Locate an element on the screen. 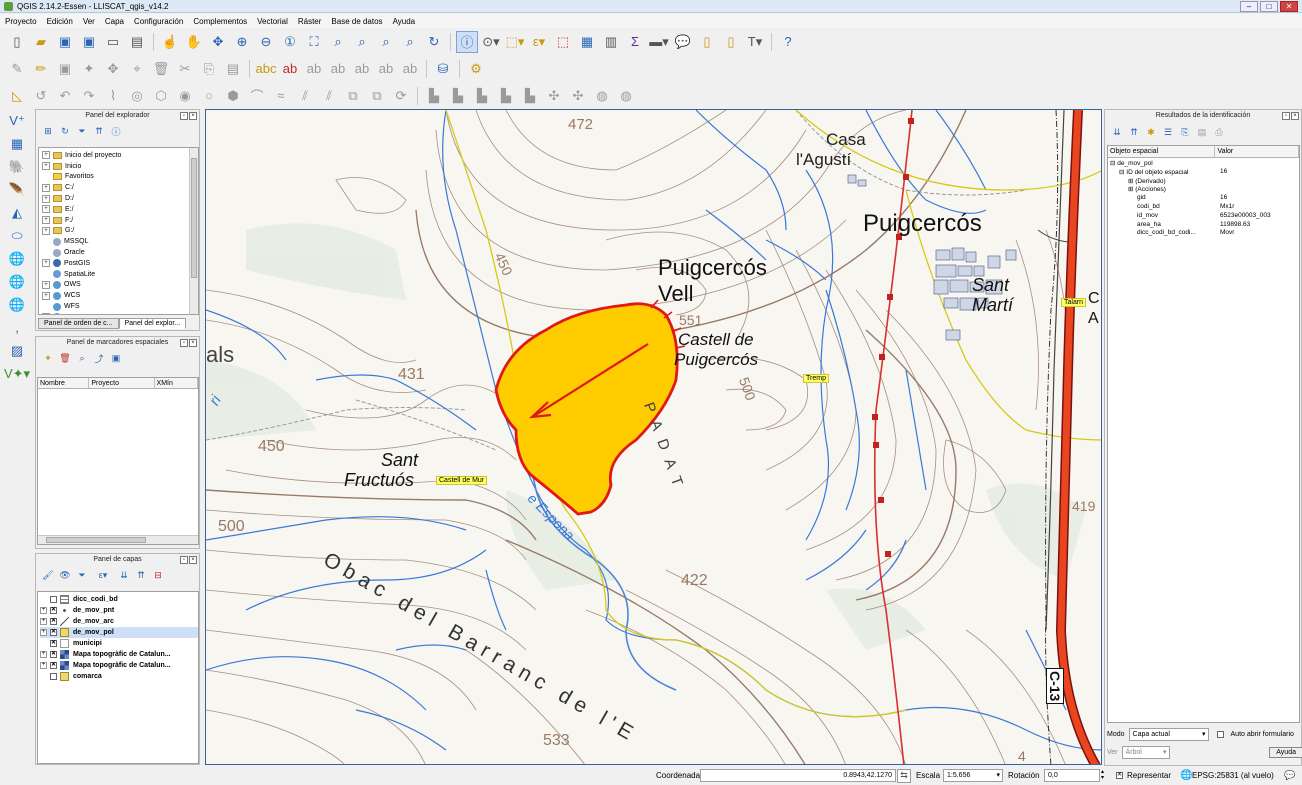  print-response-icon: ⎙ is located at coordinates (1219, 132).